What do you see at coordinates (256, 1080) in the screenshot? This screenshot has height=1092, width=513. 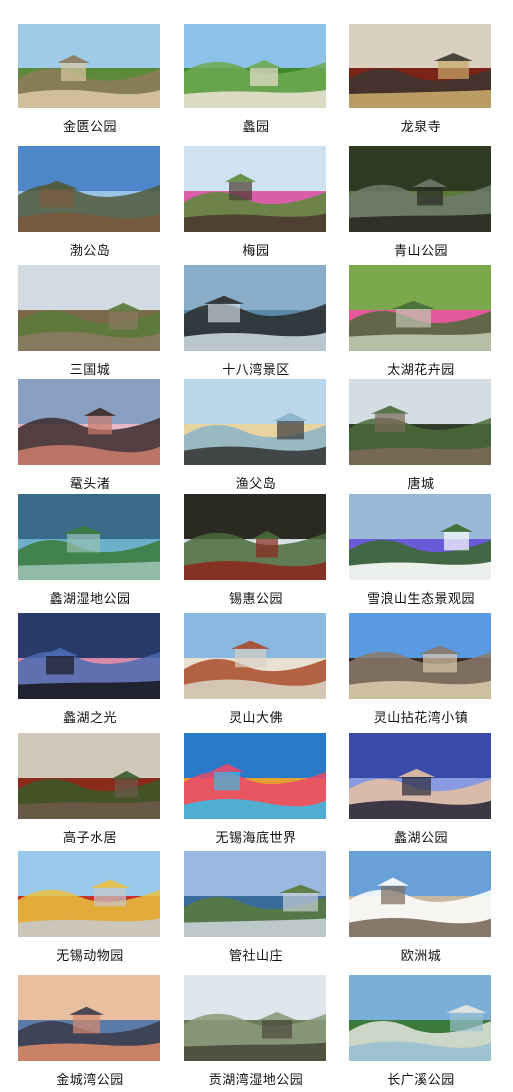 I see `attraction-name: 贡湖湾湿地公园` at bounding box center [256, 1080].